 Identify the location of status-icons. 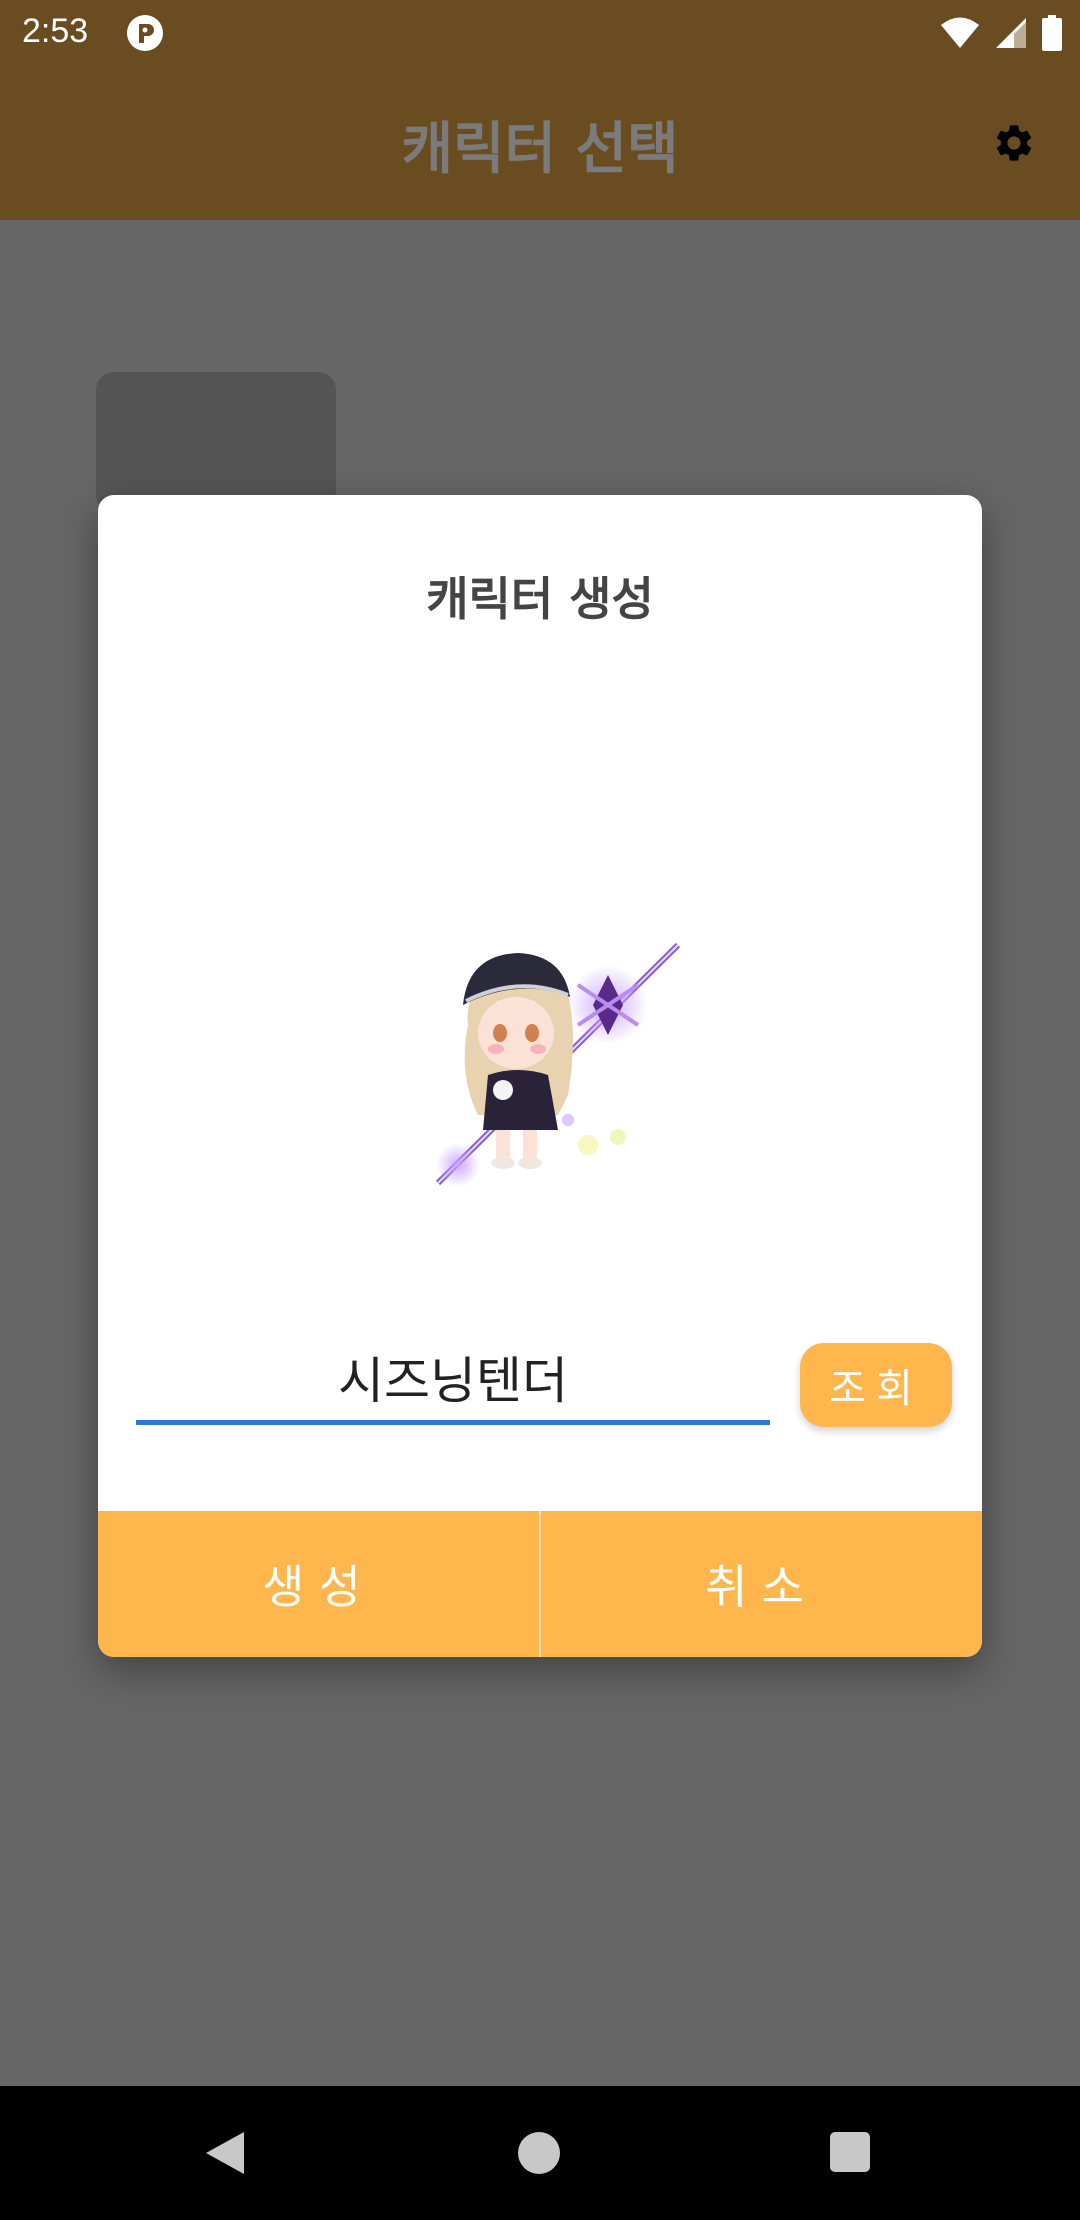
(1001, 33).